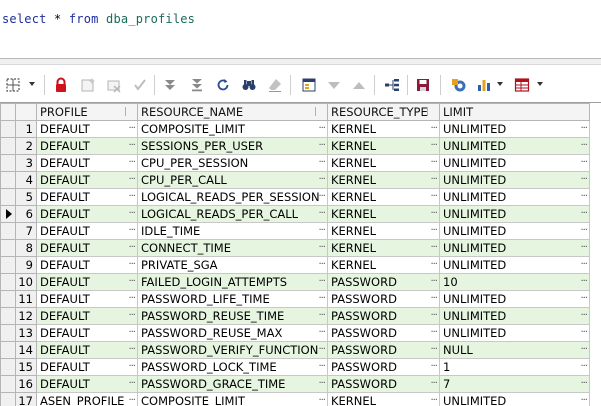  I want to click on cell-resource-name: CPU_PER_CALL···, so click(233, 180).